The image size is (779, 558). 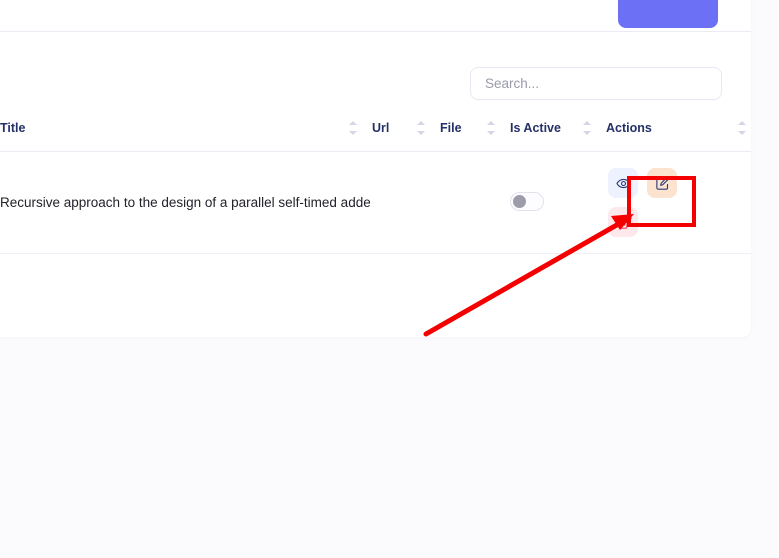 I want to click on eye-icon, so click(x=623, y=183).